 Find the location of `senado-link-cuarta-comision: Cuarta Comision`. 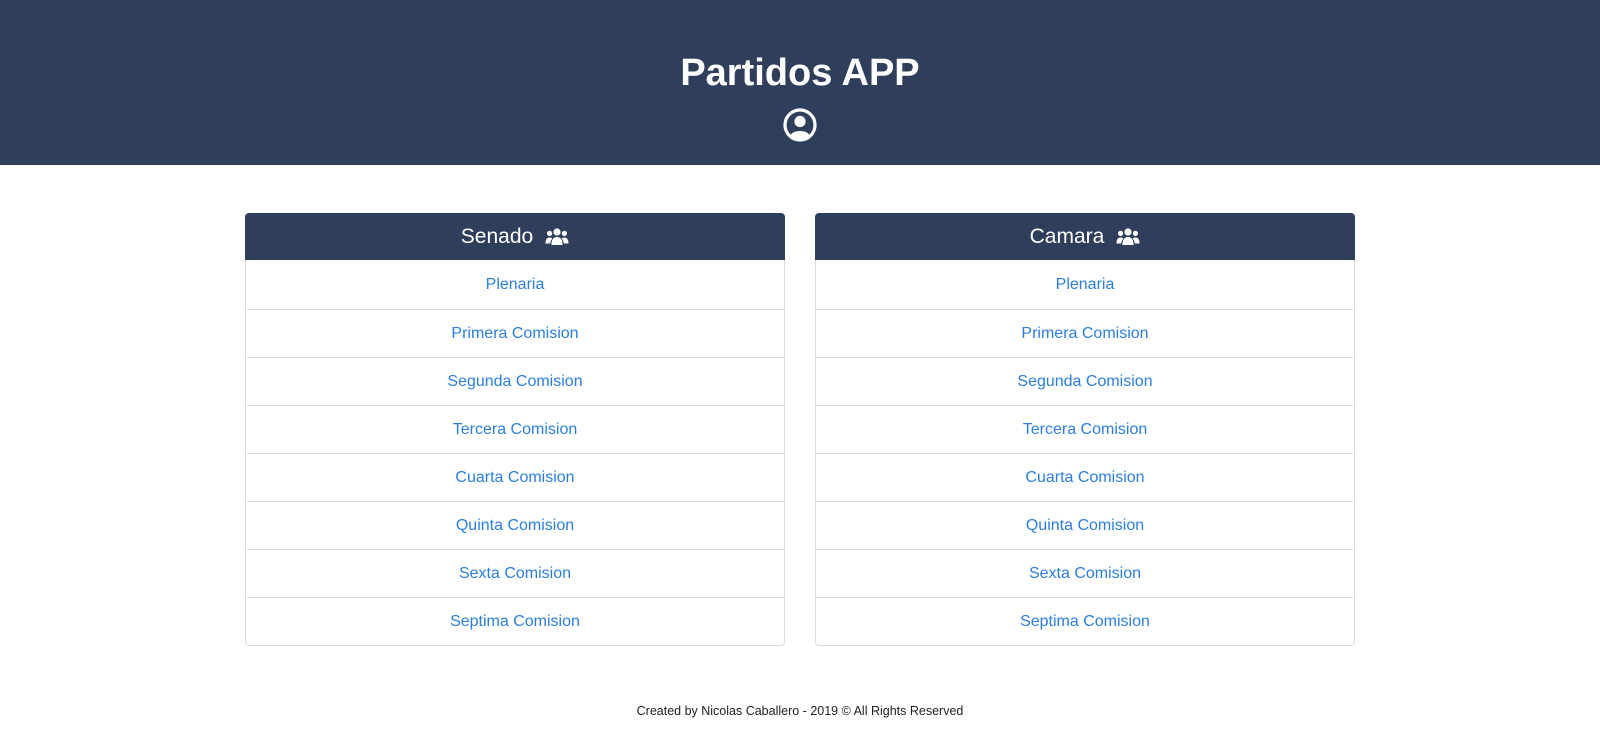

senado-link-cuarta-comision: Cuarta Comision is located at coordinates (514, 478).